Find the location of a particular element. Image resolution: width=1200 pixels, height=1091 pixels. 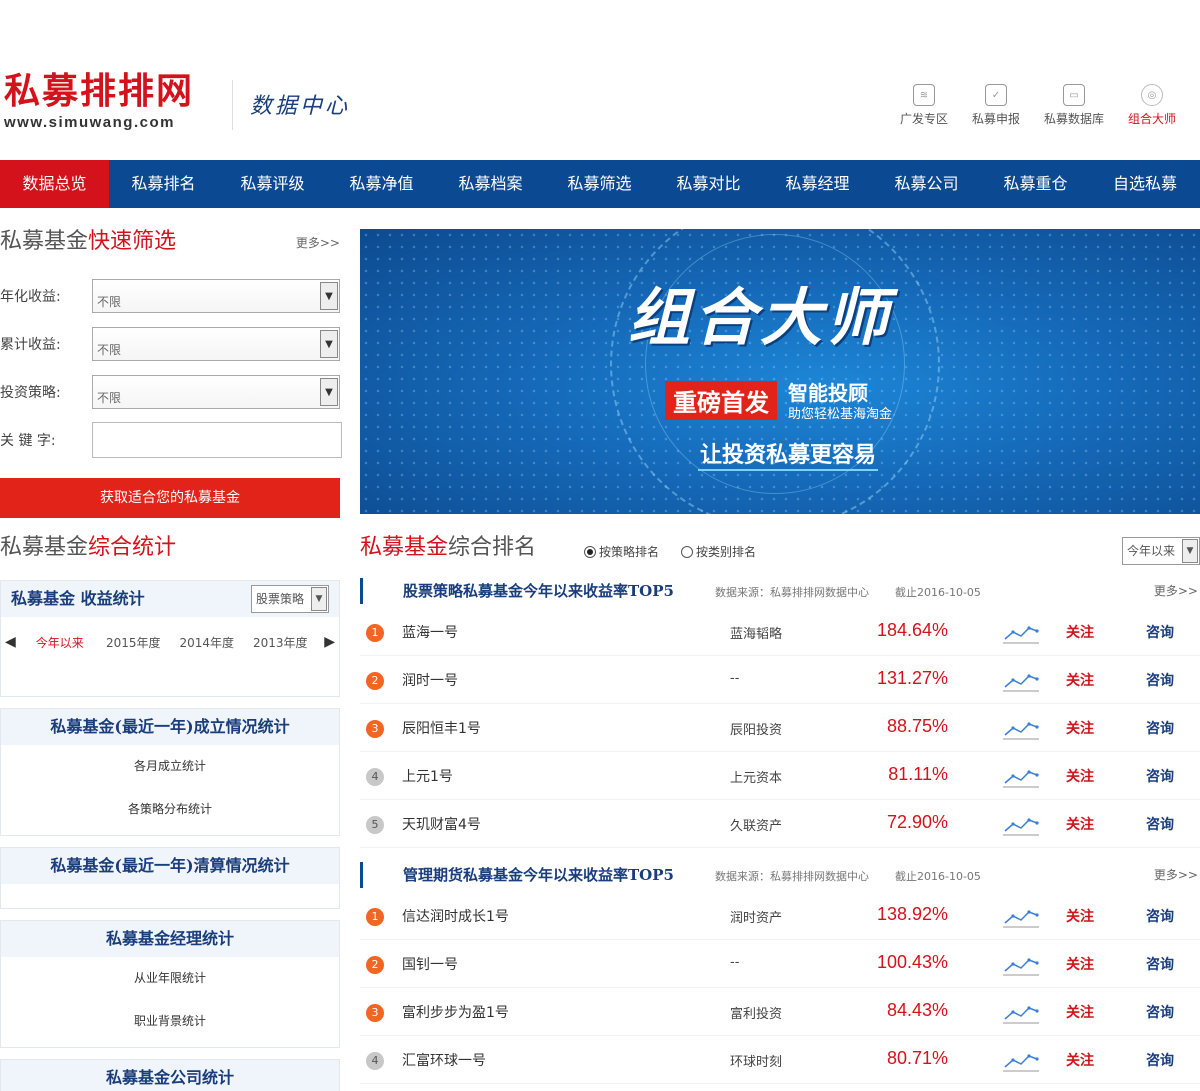

year-tab: 2015年度 is located at coordinates (134, 642).